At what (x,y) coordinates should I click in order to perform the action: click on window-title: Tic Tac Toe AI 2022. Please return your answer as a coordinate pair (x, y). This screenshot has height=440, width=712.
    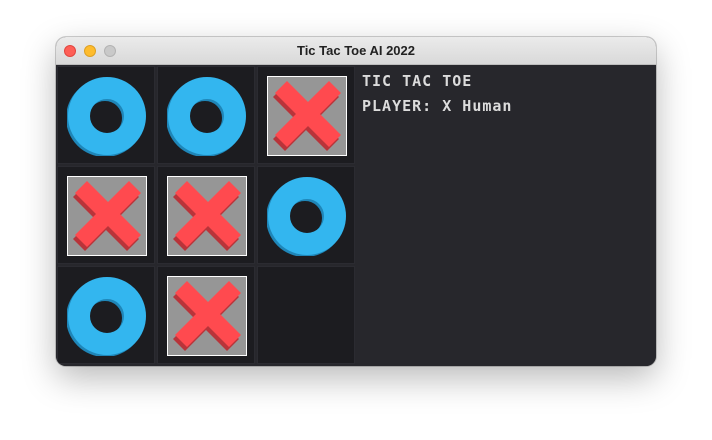
    Looking at the image, I should click on (355, 50).